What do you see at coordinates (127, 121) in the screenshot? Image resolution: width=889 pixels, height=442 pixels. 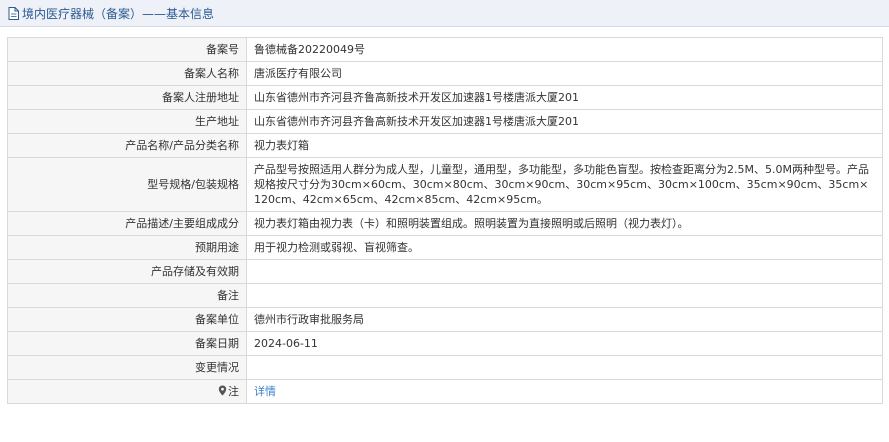 I see `field-label: 生产地址` at bounding box center [127, 121].